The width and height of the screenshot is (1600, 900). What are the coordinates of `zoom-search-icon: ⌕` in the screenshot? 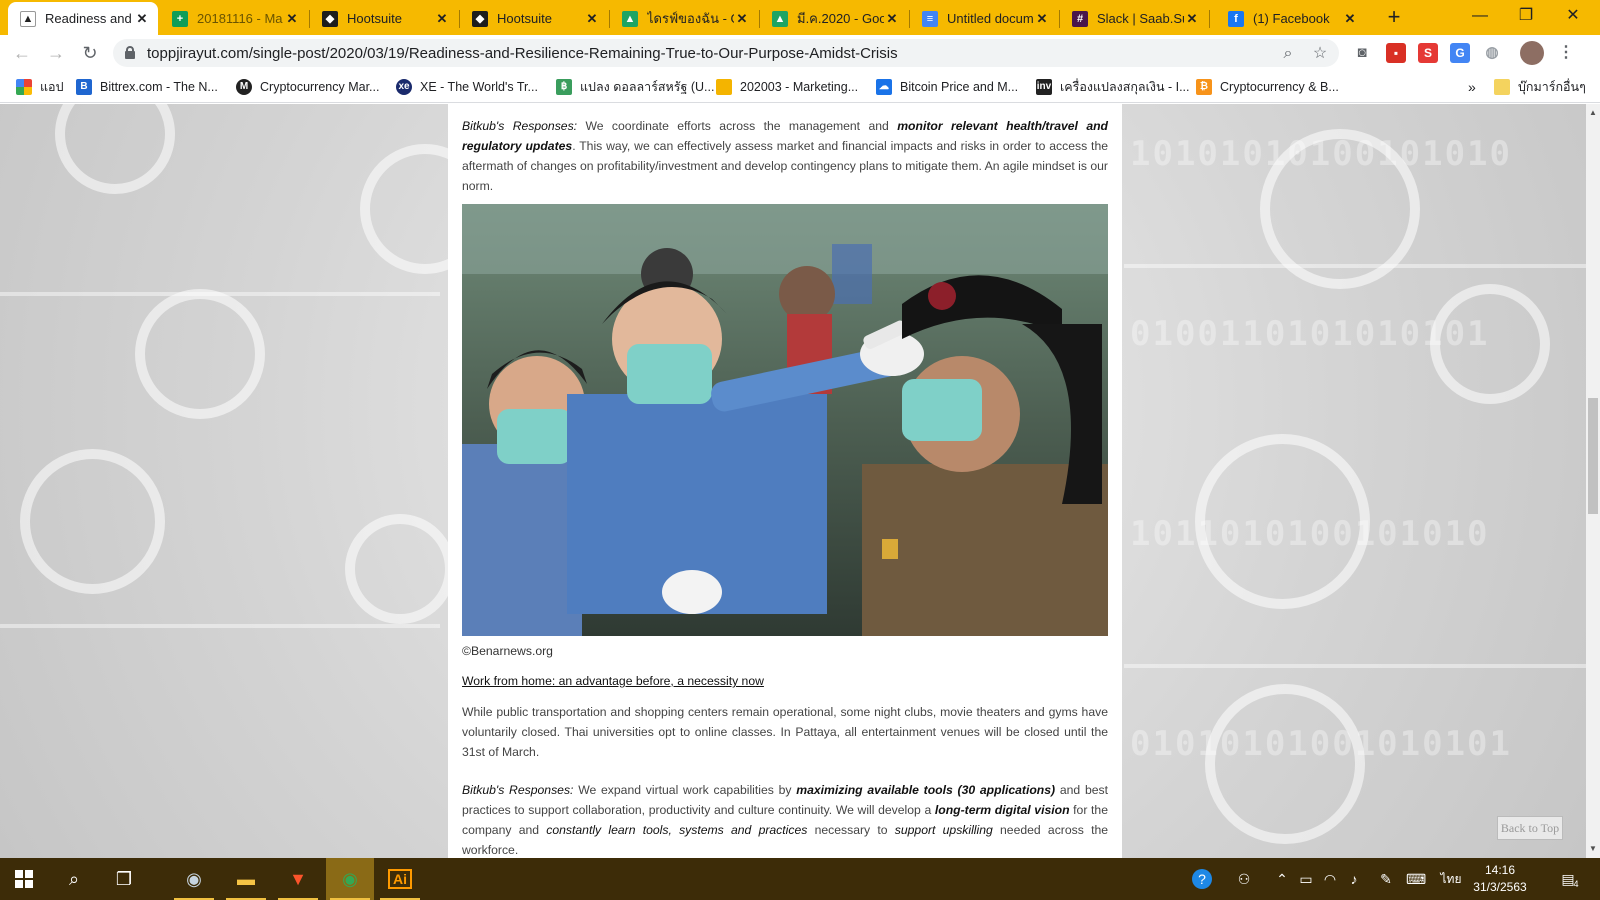 It's located at (1288, 54).